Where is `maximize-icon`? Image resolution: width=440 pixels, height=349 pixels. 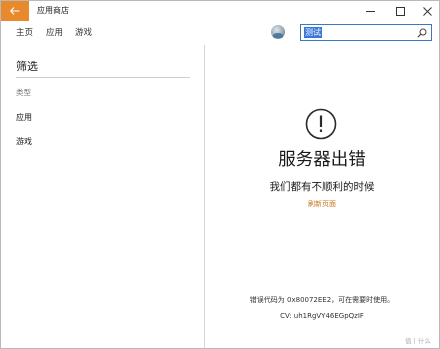 maximize-icon is located at coordinates (400, 11).